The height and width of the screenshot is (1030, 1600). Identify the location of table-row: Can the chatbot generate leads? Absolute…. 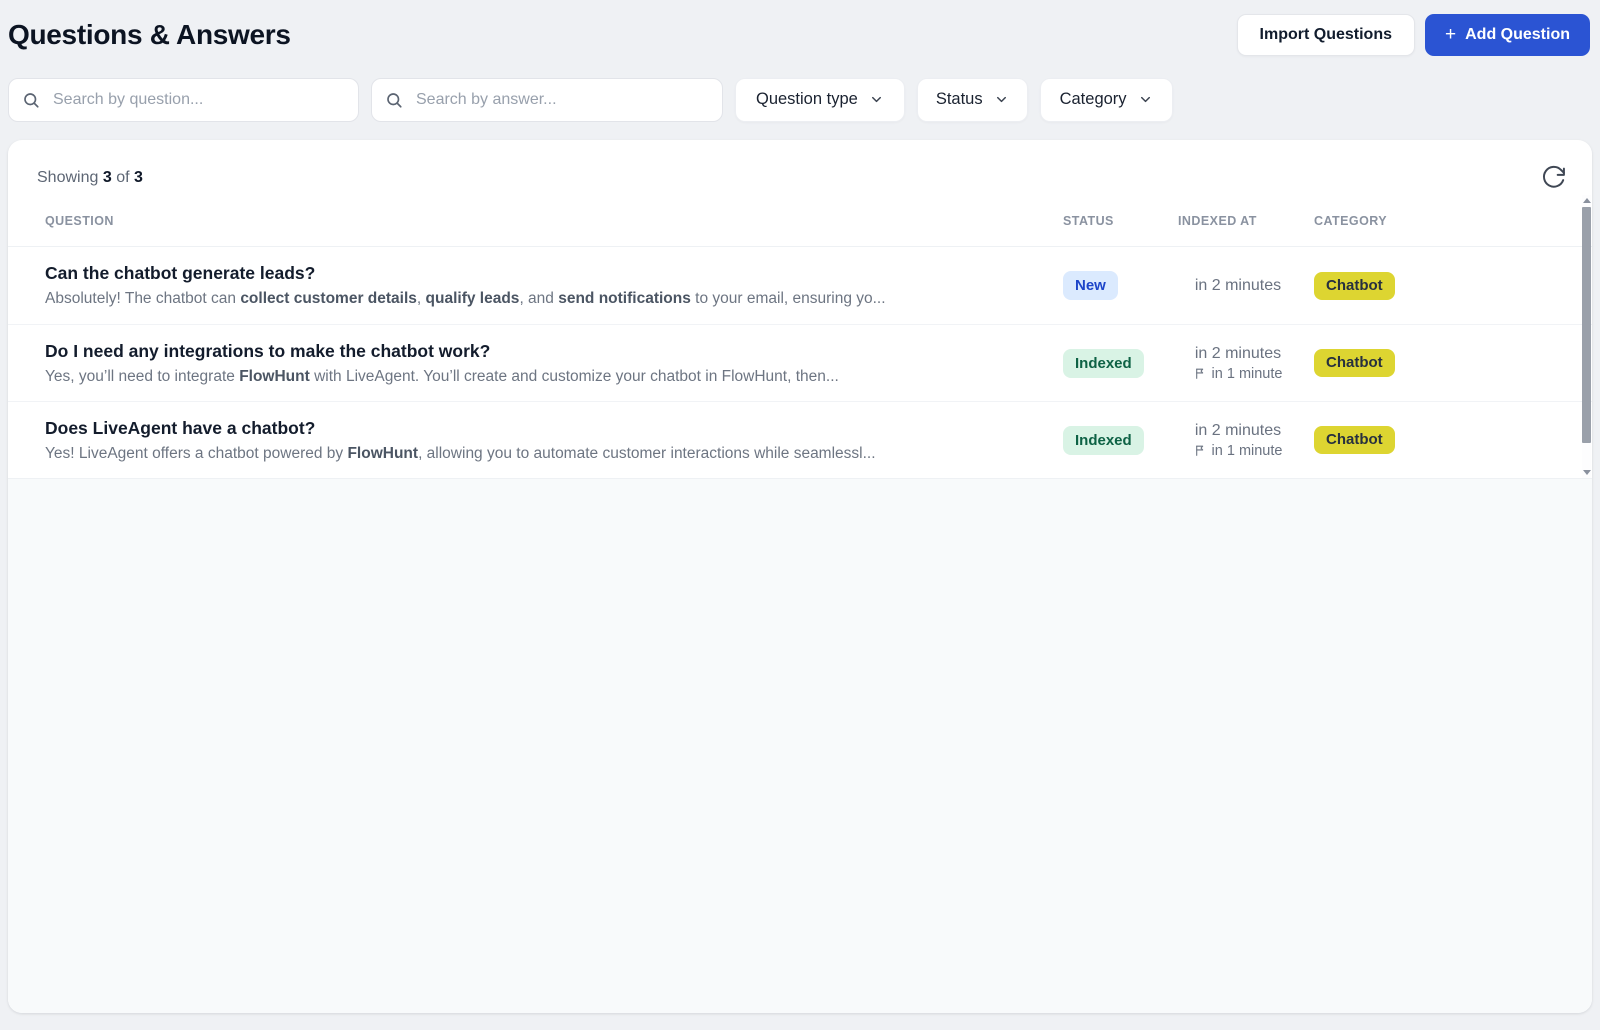
(800, 285).